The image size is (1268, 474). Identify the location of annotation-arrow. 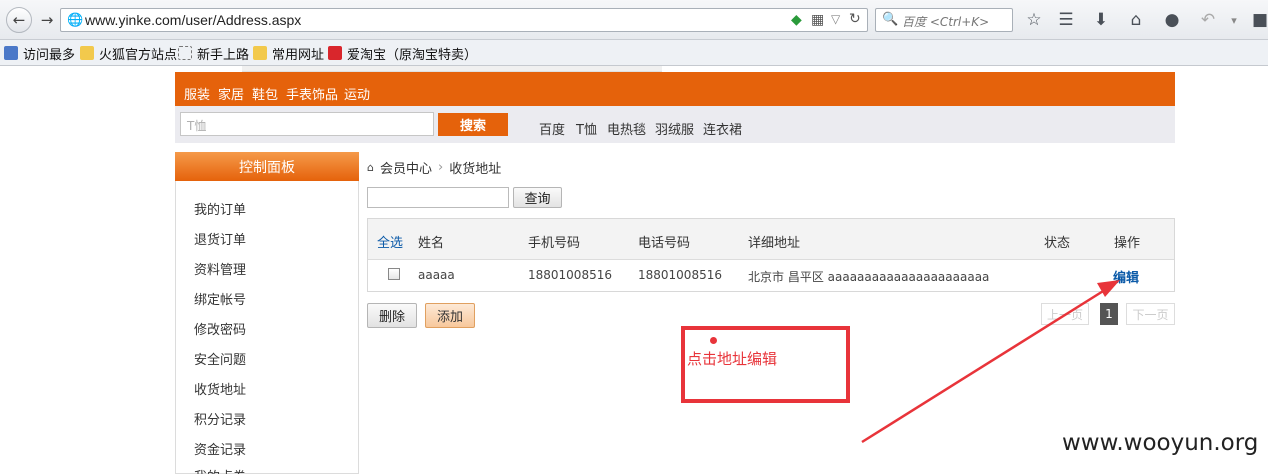
(990, 362).